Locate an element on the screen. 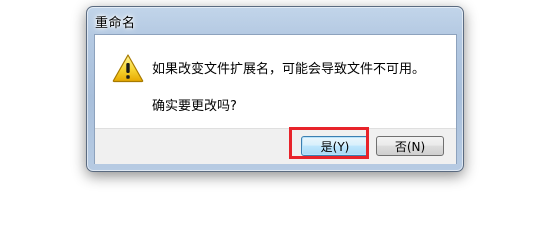 The image size is (557, 240). dialog-button-bar: 是(Y) 否(N) is located at coordinates (275, 146).